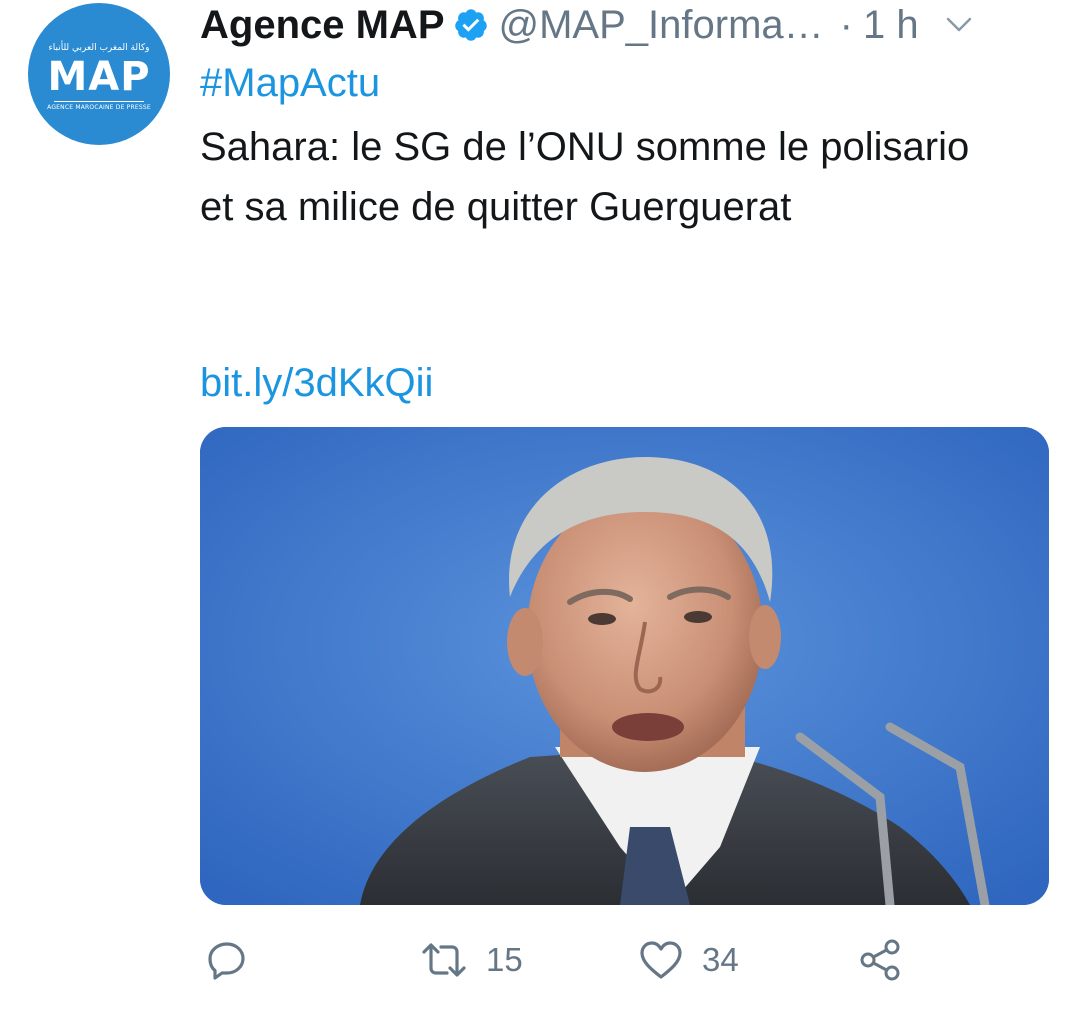 The image size is (1079, 1010). I want to click on tweet-header: Agence MAP @MAP_Informa… · 1 h, so click(630, 25).